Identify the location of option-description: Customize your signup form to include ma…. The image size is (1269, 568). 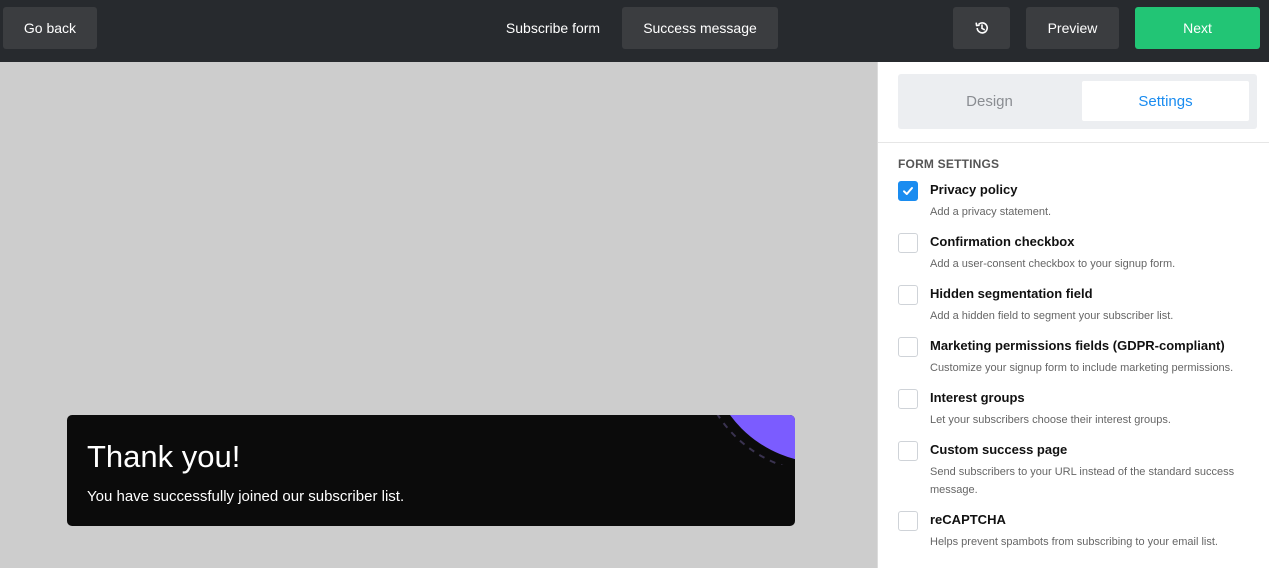
(1082, 368).